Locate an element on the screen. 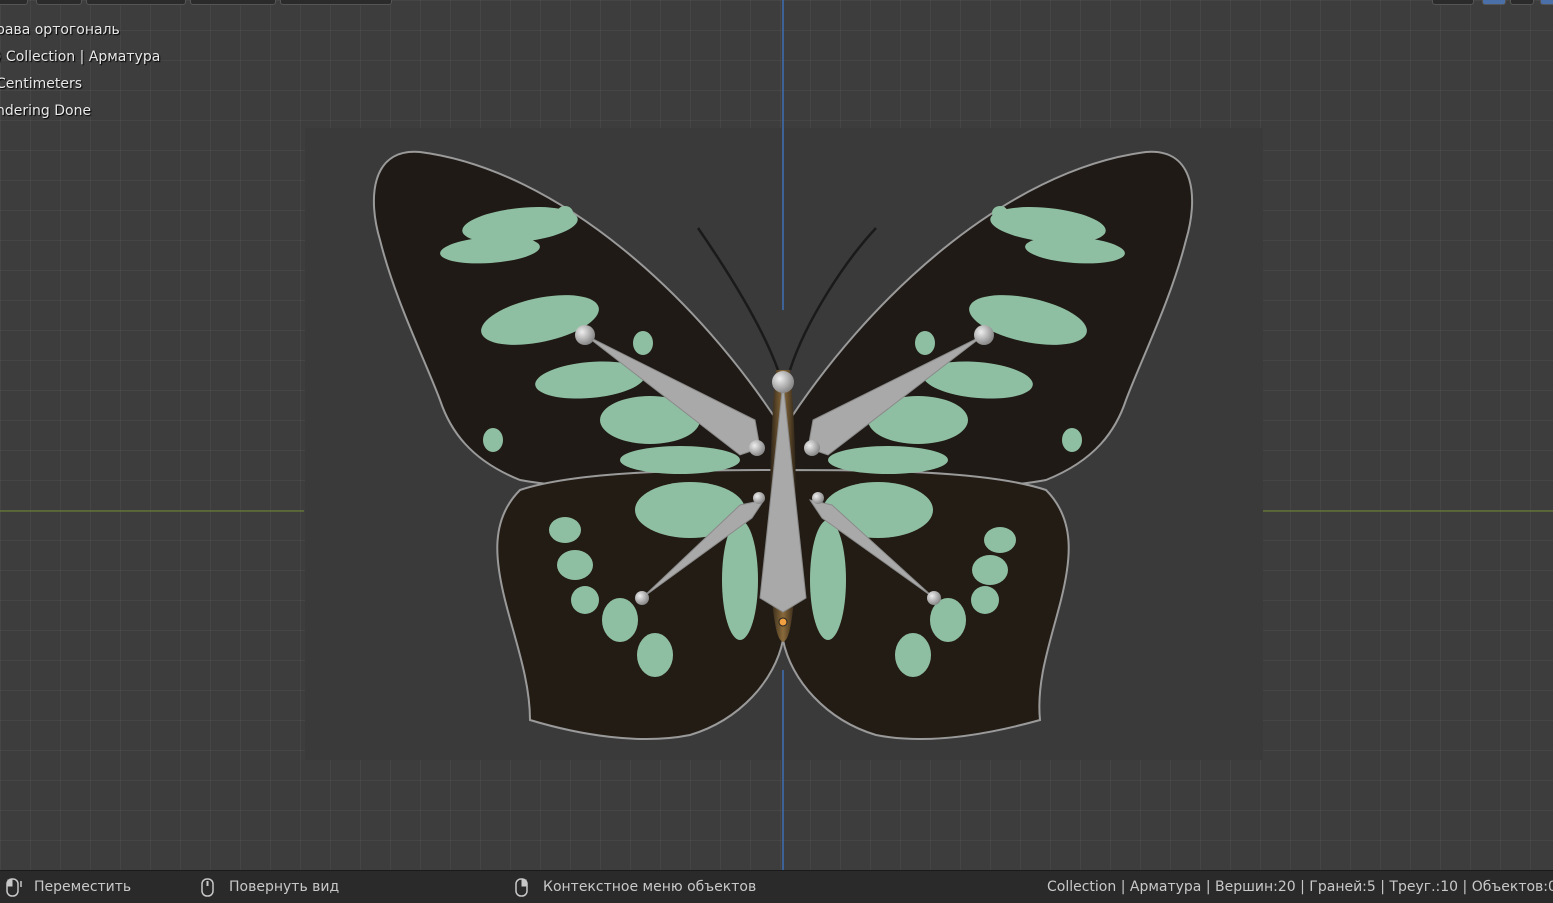  mouse-left-icon is located at coordinates (14, 887).